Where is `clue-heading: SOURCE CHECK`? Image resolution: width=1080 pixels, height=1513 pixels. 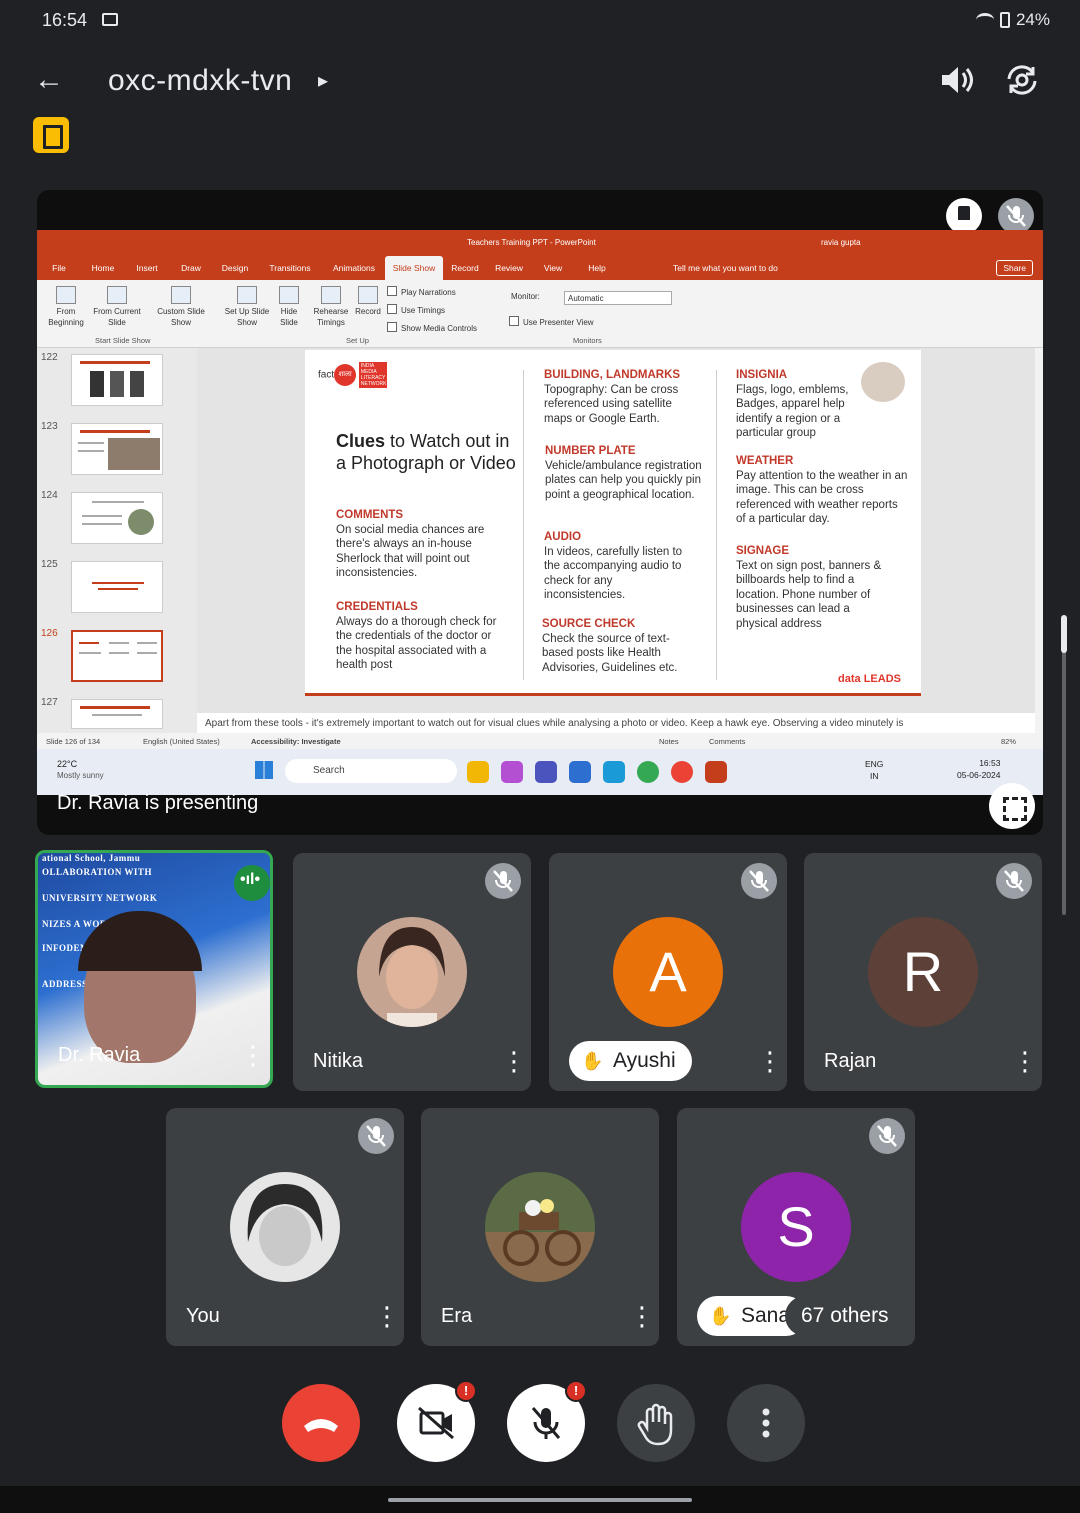 clue-heading: SOURCE CHECK is located at coordinates (589, 624).